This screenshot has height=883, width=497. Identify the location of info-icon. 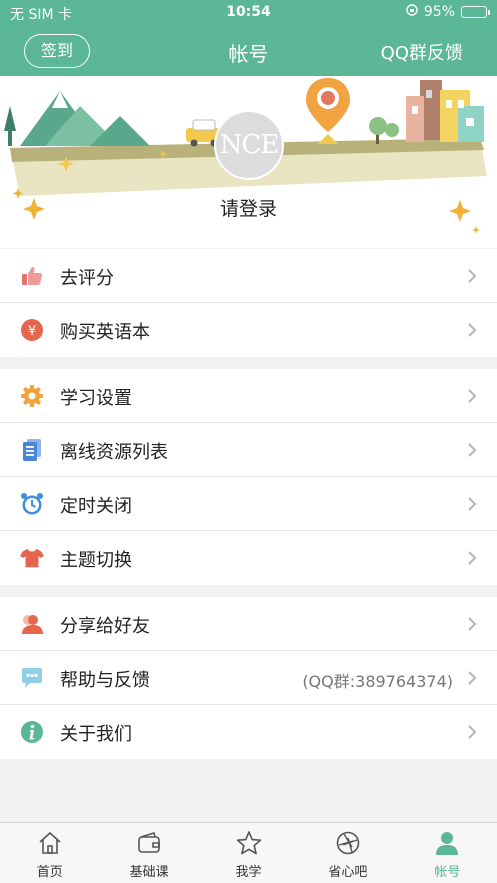
(32, 732).